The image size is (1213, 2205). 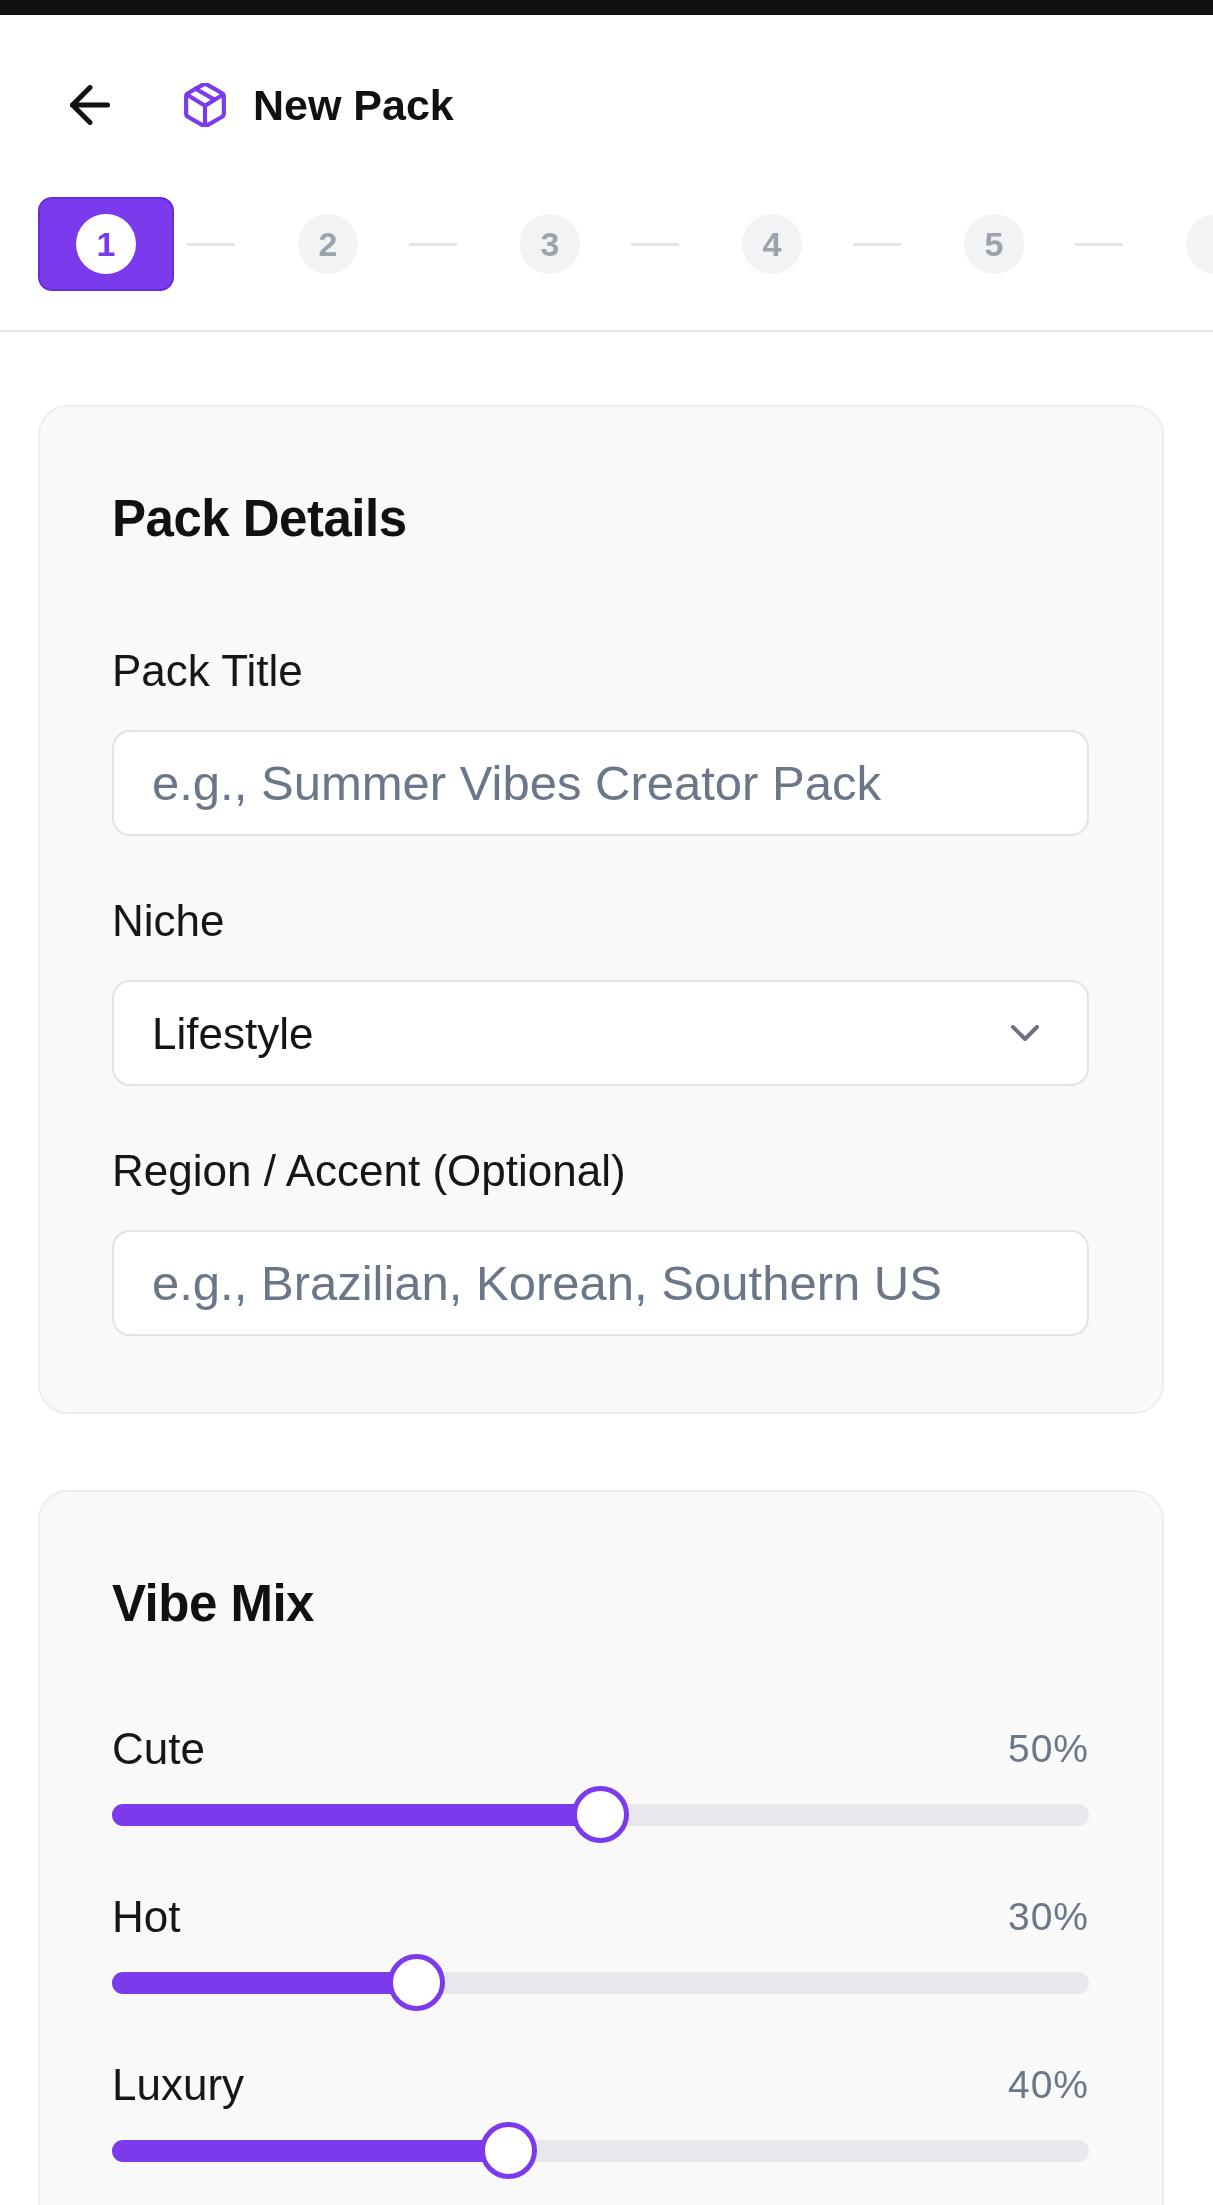 I want to click on step-button: 4, so click(x=772, y=244).